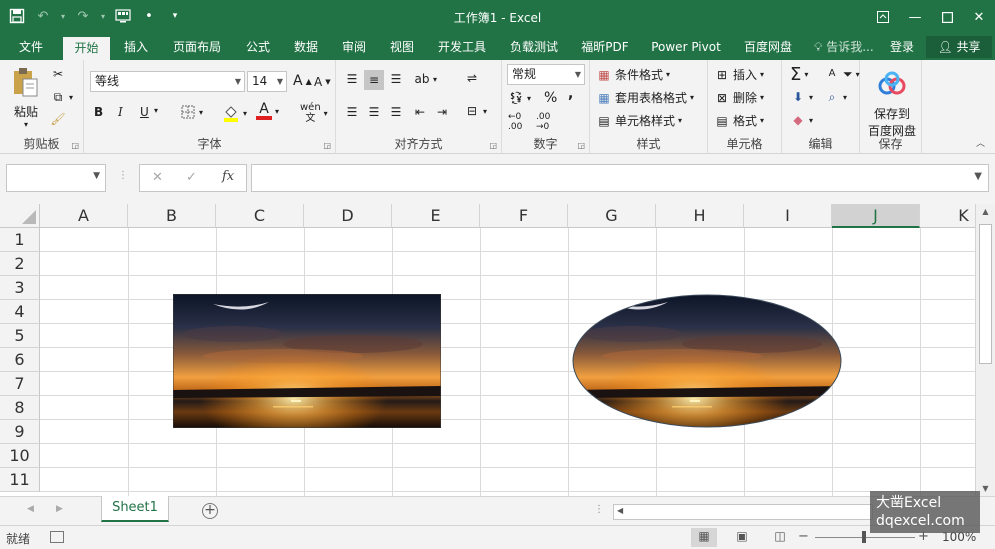  What do you see at coordinates (59, 509) in the screenshot?
I see `next-sheet-icon: ▶` at bounding box center [59, 509].